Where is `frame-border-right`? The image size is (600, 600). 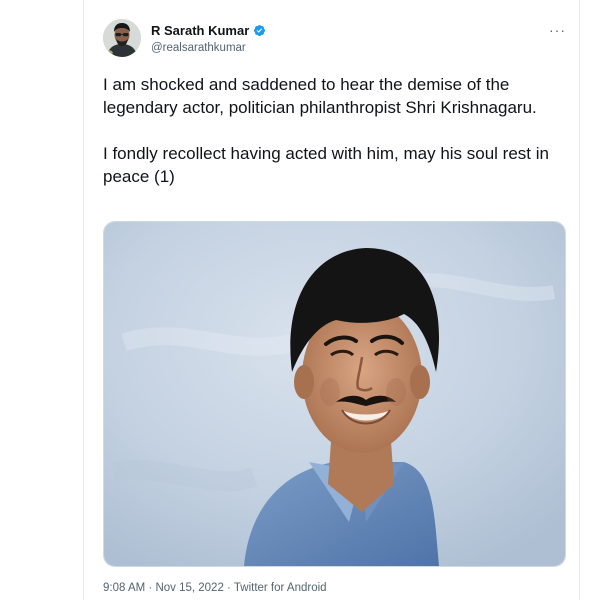
frame-border-right is located at coordinates (579, 300).